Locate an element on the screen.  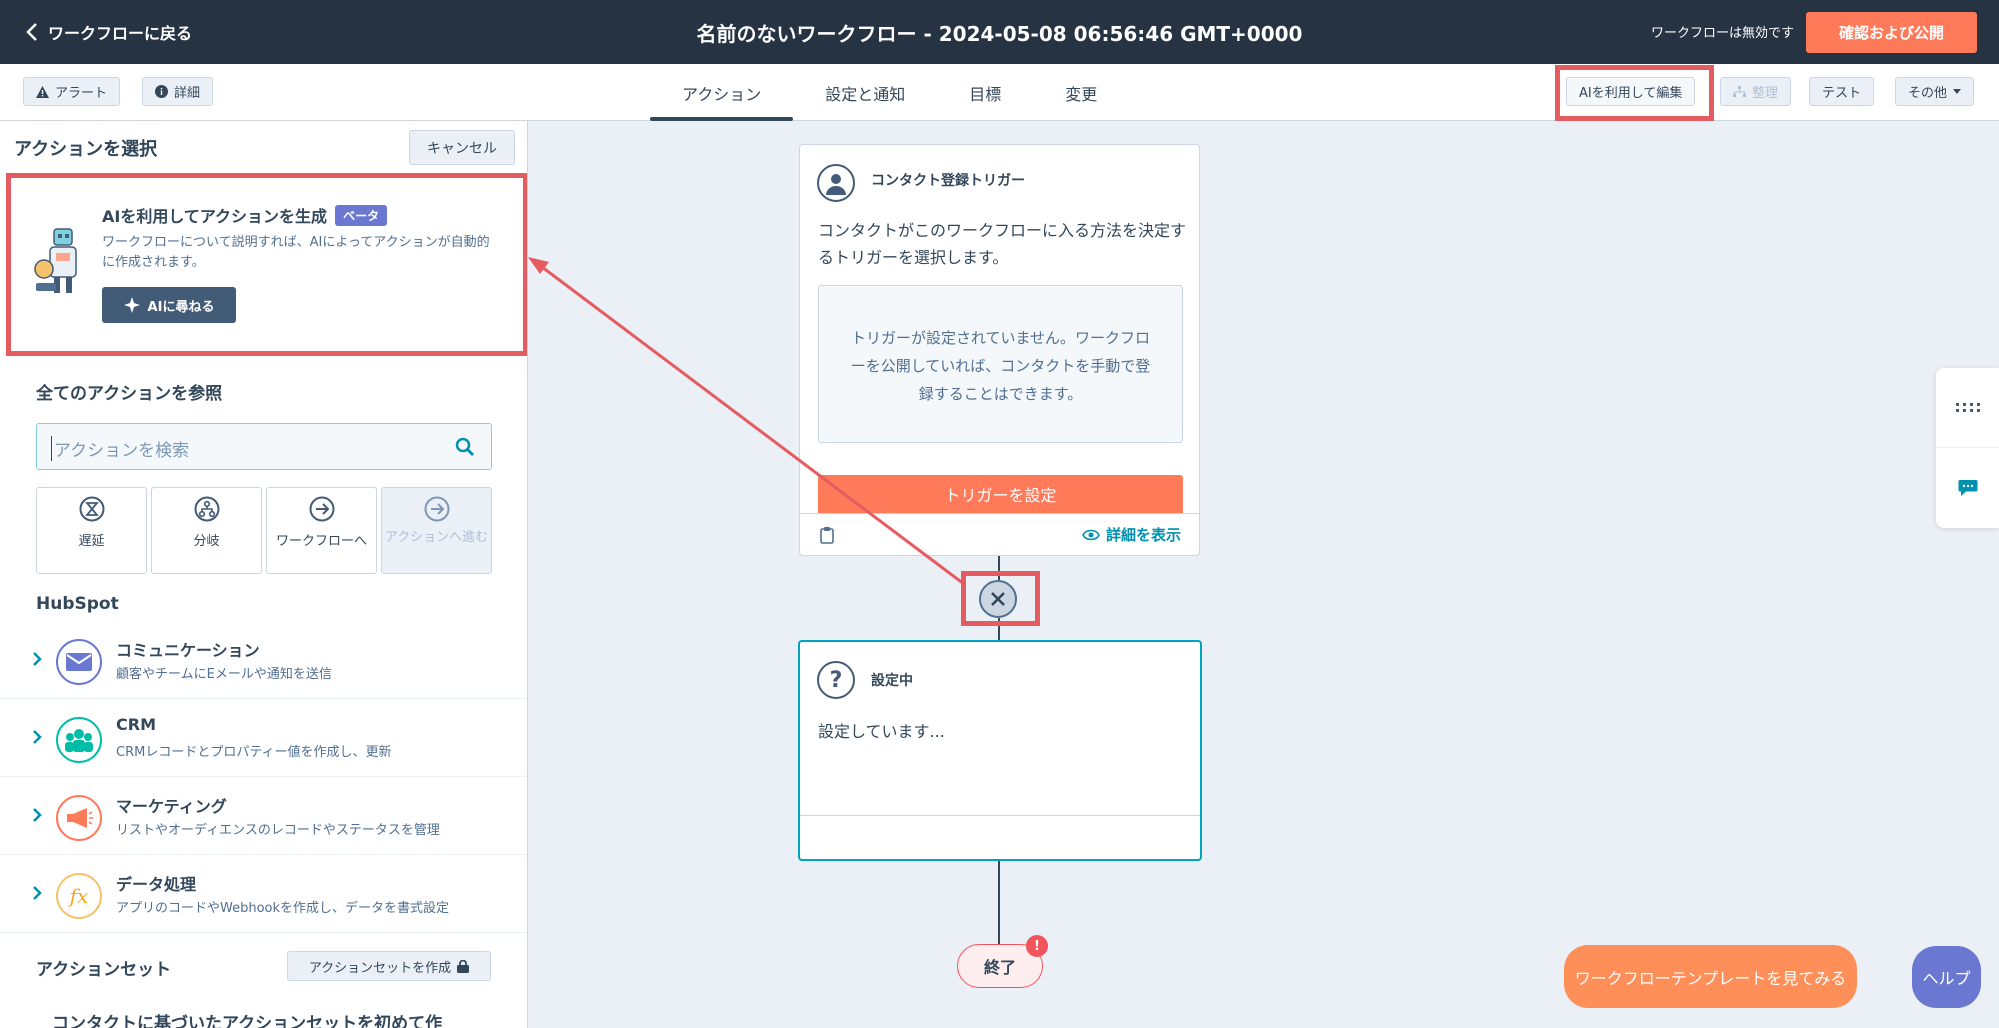
tab-label: アクション is located at coordinates (722, 94).